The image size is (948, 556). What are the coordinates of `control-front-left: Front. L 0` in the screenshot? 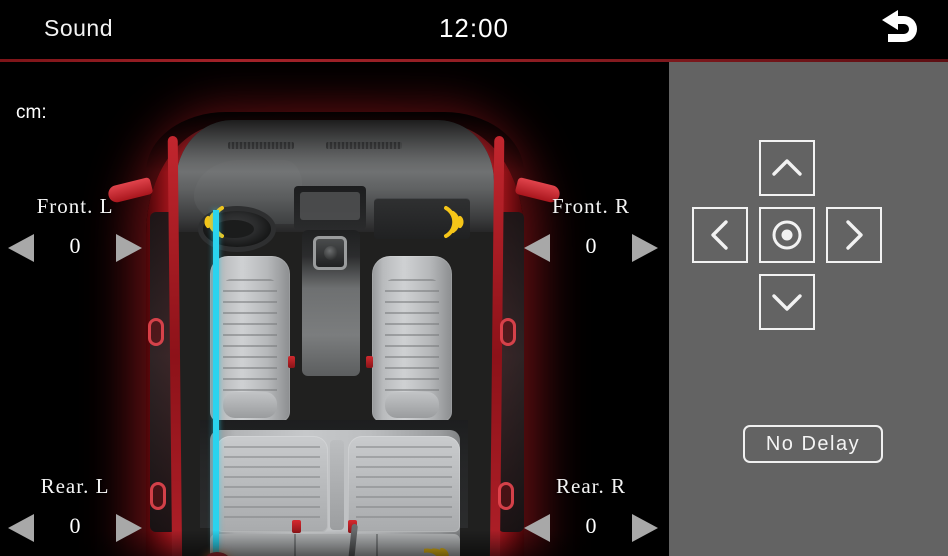 It's located at (75, 230).